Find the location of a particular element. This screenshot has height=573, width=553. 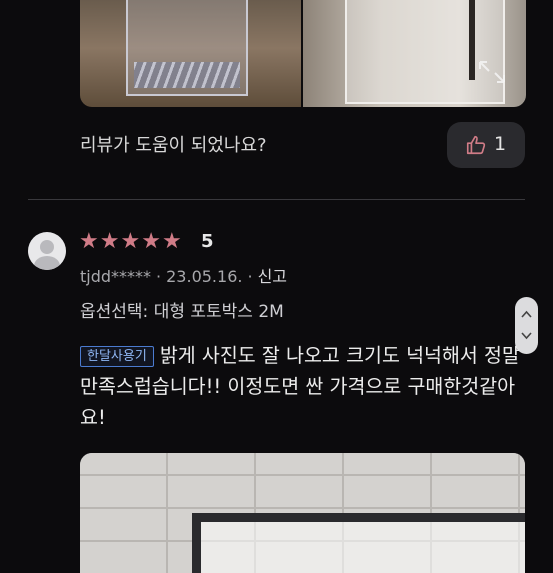

chevron-down-icon is located at coordinates (526, 336).